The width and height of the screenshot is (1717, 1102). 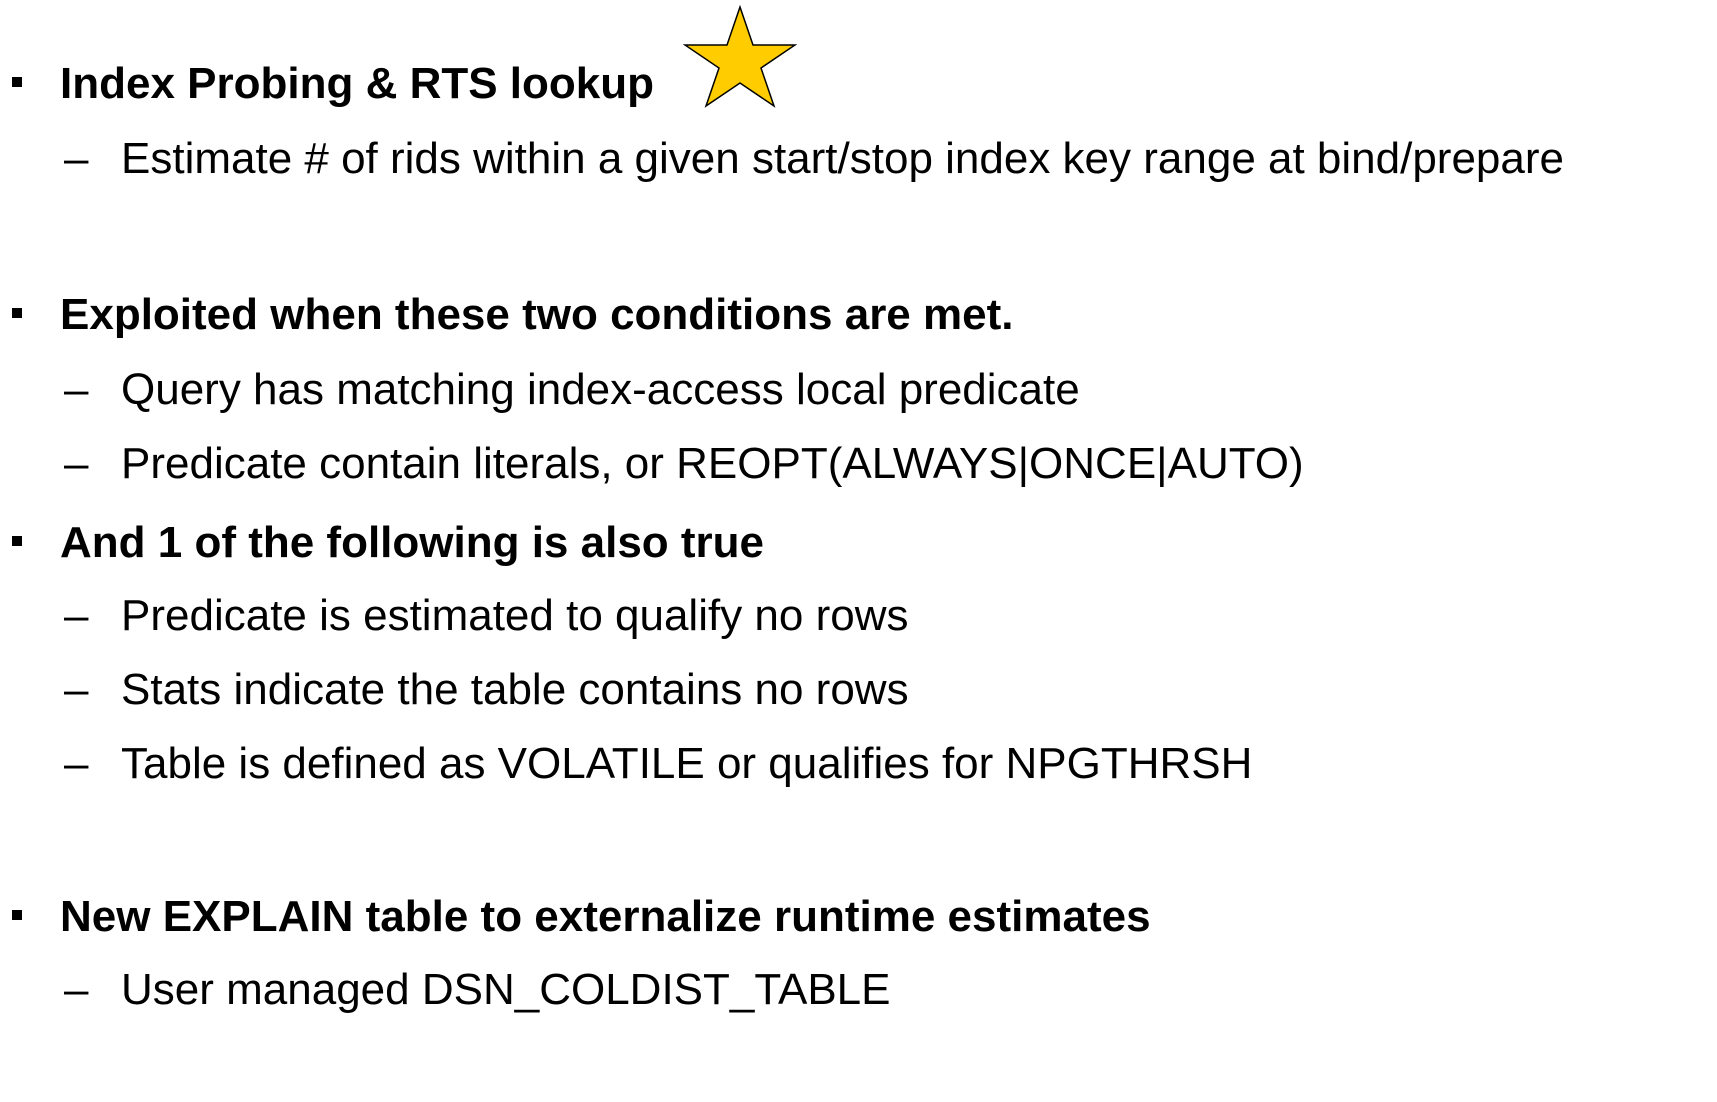 I want to click on star-icon, so click(x=740, y=56).